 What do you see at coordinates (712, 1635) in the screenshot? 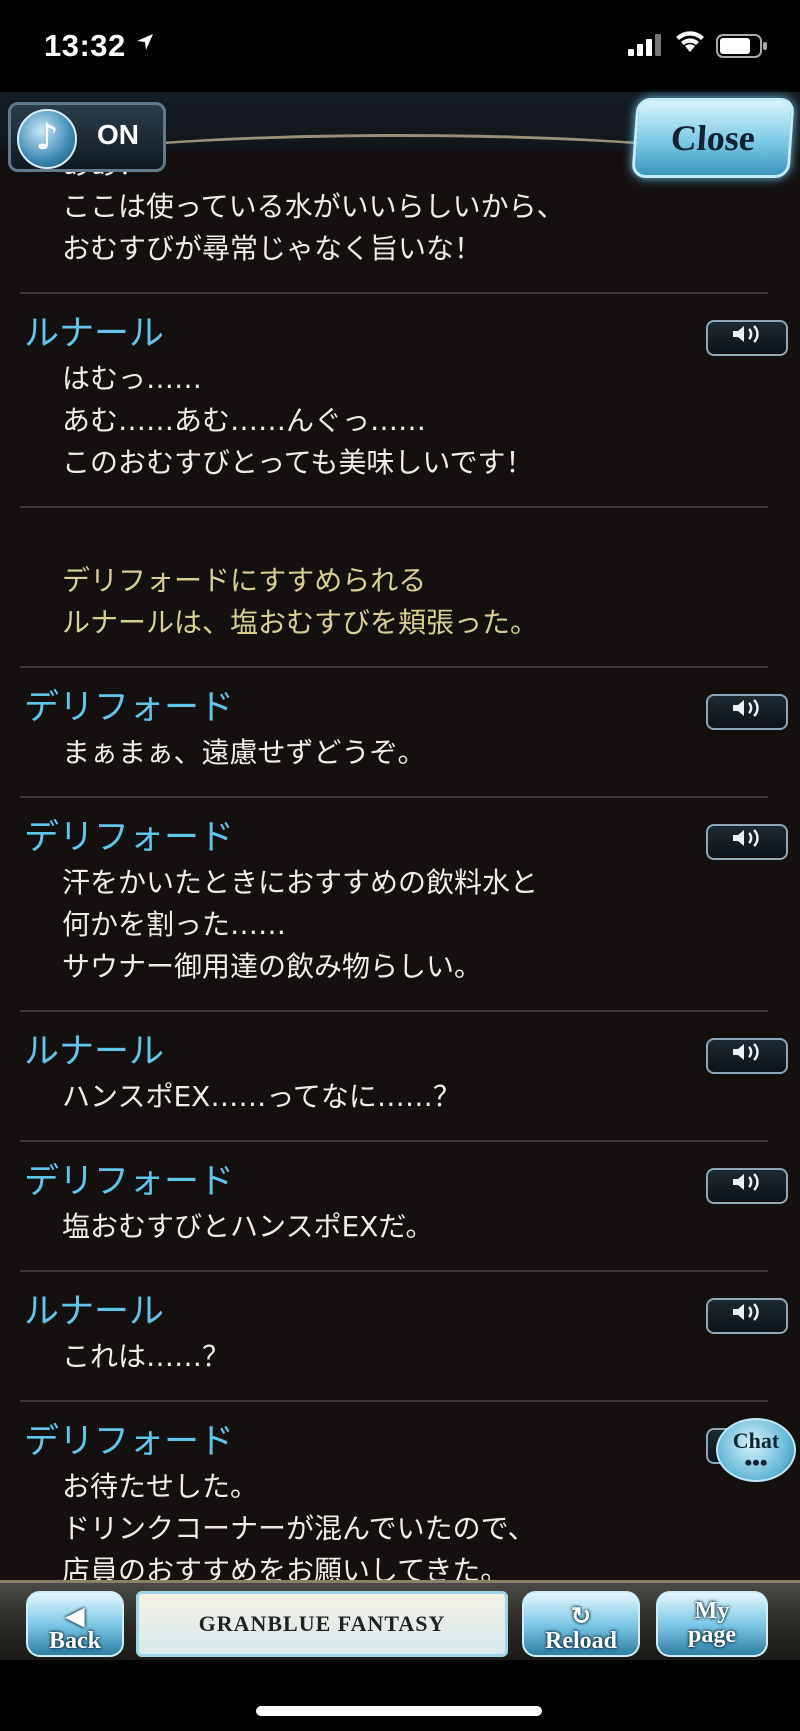
I see `mypage-label-line2: page` at bounding box center [712, 1635].